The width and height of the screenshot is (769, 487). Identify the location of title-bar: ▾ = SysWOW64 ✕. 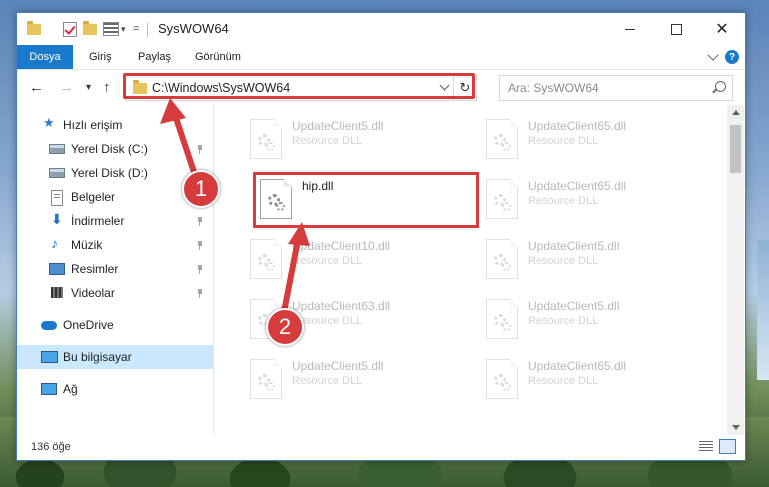
(381, 29).